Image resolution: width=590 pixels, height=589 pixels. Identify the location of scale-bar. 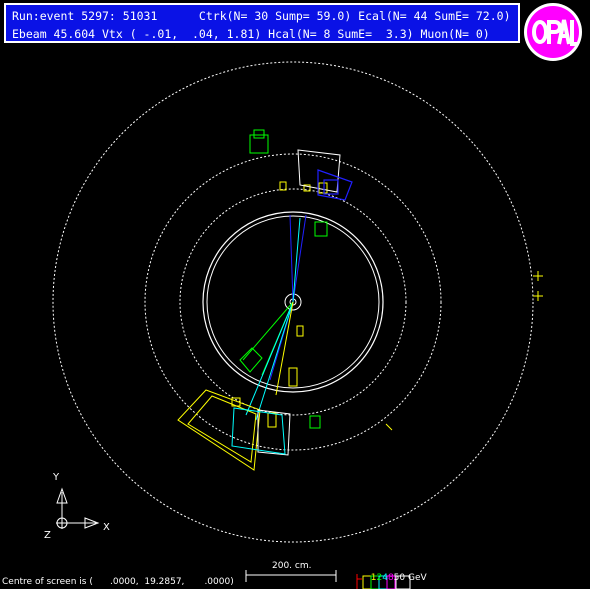
(291, 576).